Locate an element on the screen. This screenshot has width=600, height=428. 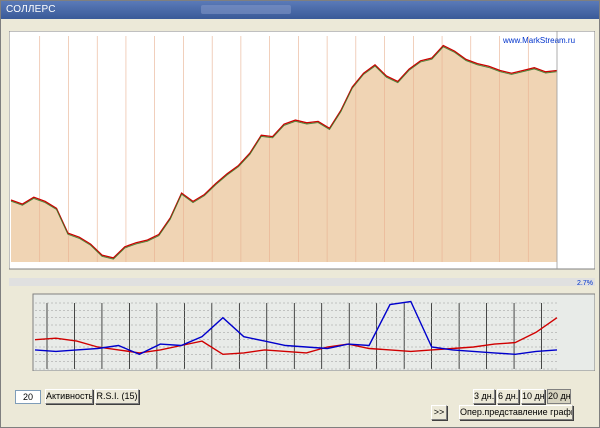
watermark-text: www.MarkStream.ru is located at coordinates (538, 40).